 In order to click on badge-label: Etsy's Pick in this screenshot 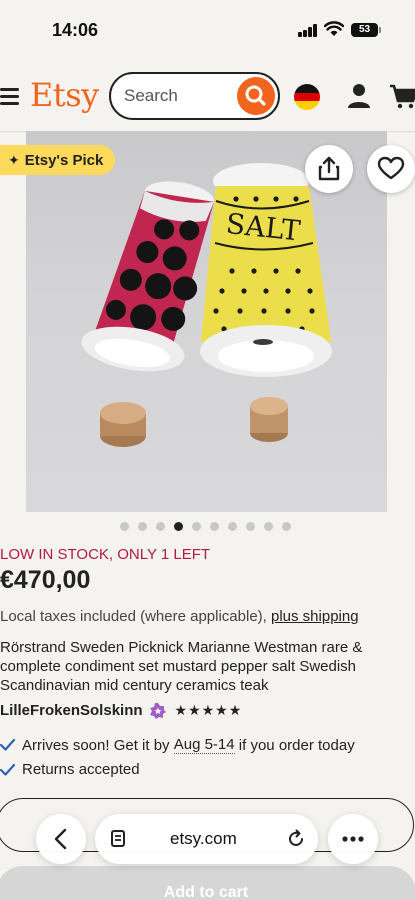, I will do `click(64, 160)`.